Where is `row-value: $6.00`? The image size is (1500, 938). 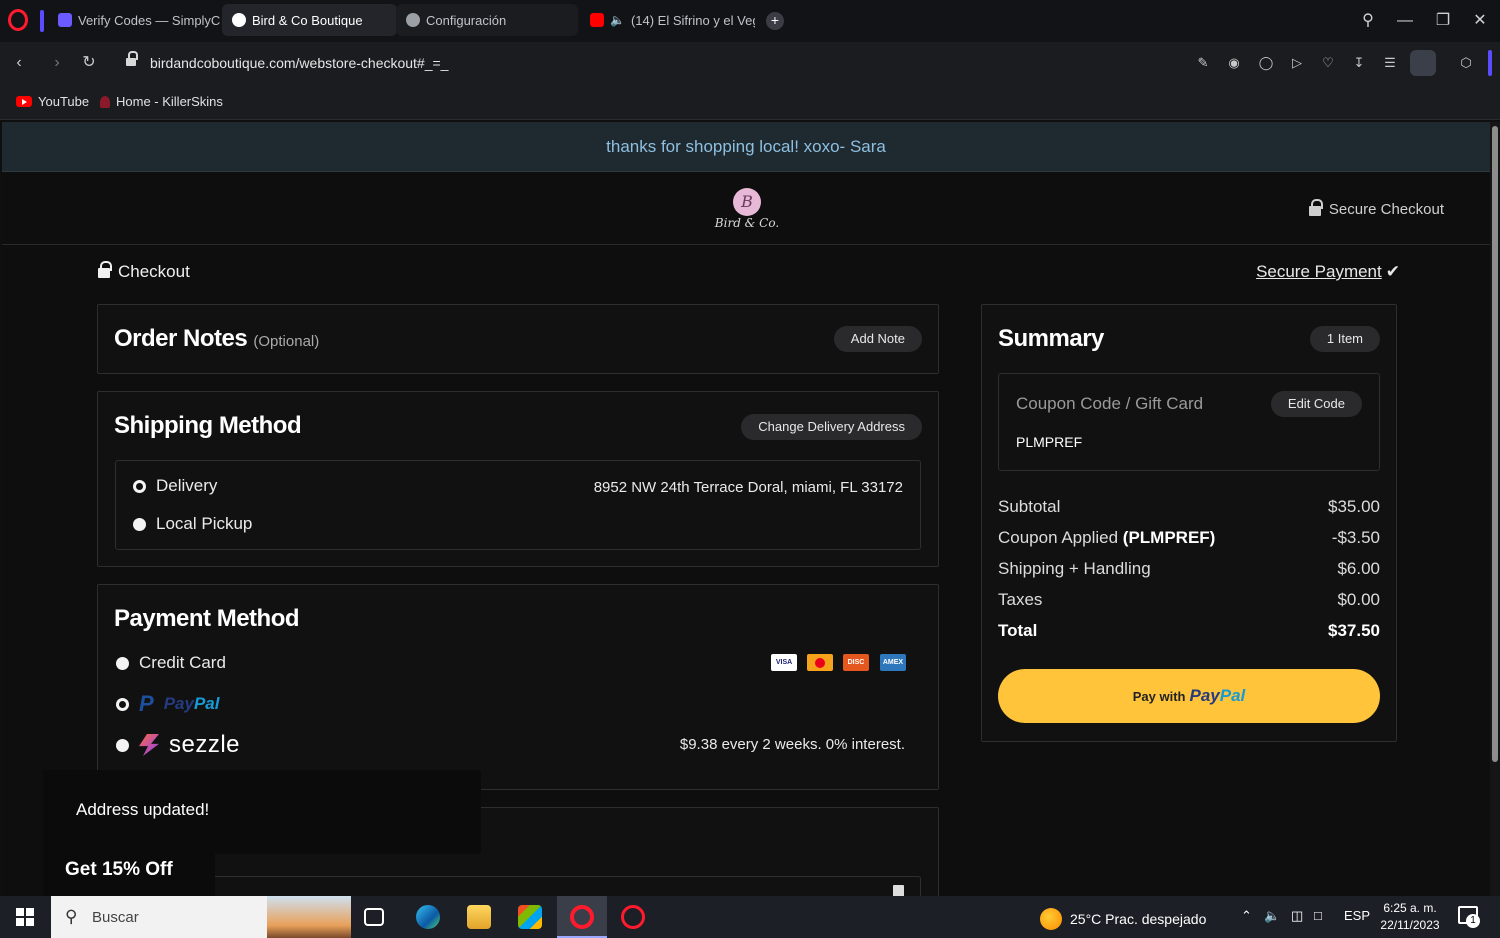 row-value: $6.00 is located at coordinates (1358, 568).